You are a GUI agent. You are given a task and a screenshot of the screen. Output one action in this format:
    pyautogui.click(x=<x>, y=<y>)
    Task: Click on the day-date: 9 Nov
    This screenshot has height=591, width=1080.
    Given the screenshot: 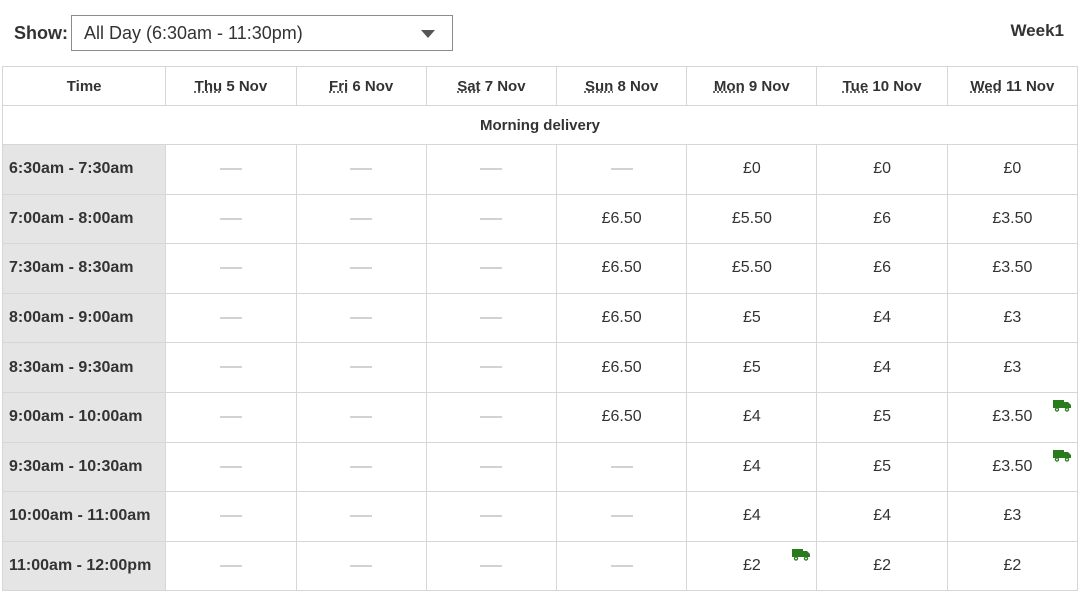 What is the action you would take?
    pyautogui.click(x=767, y=86)
    